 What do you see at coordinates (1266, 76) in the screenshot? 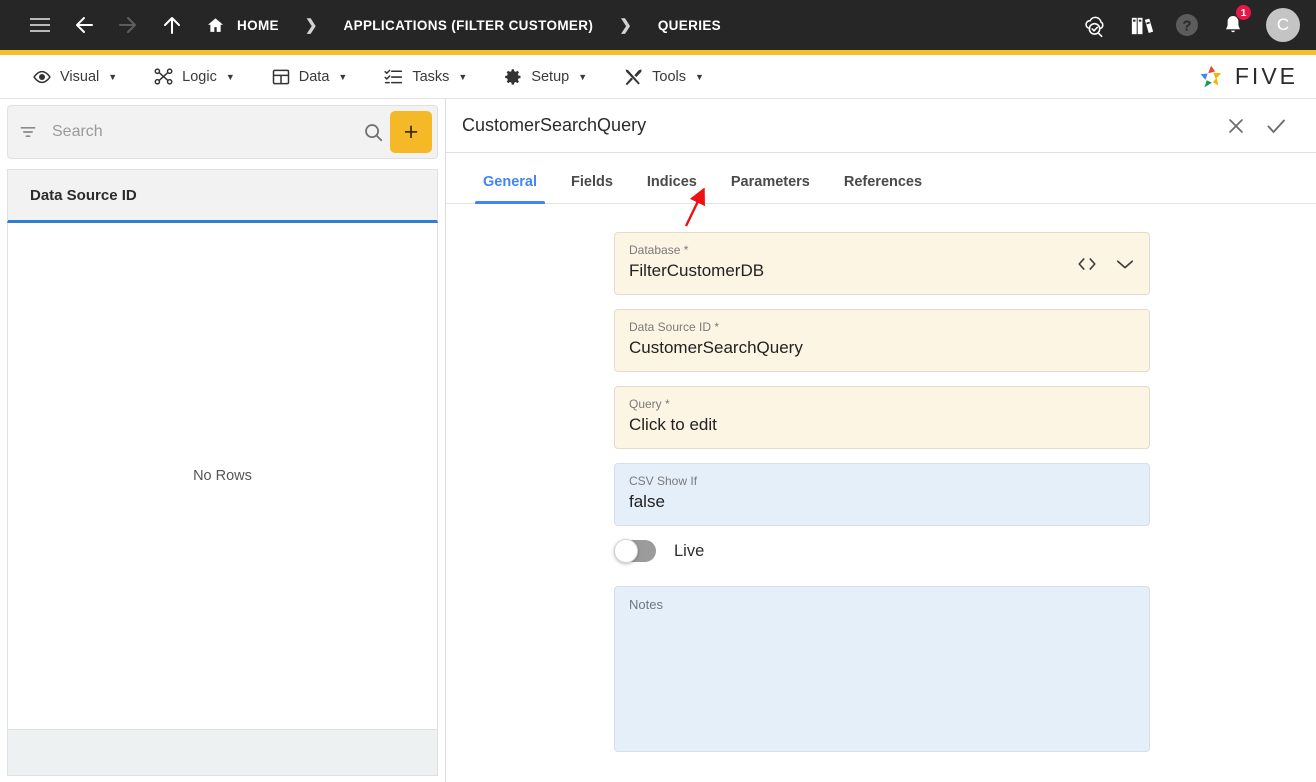
I see `logo-text: FIVE` at bounding box center [1266, 76].